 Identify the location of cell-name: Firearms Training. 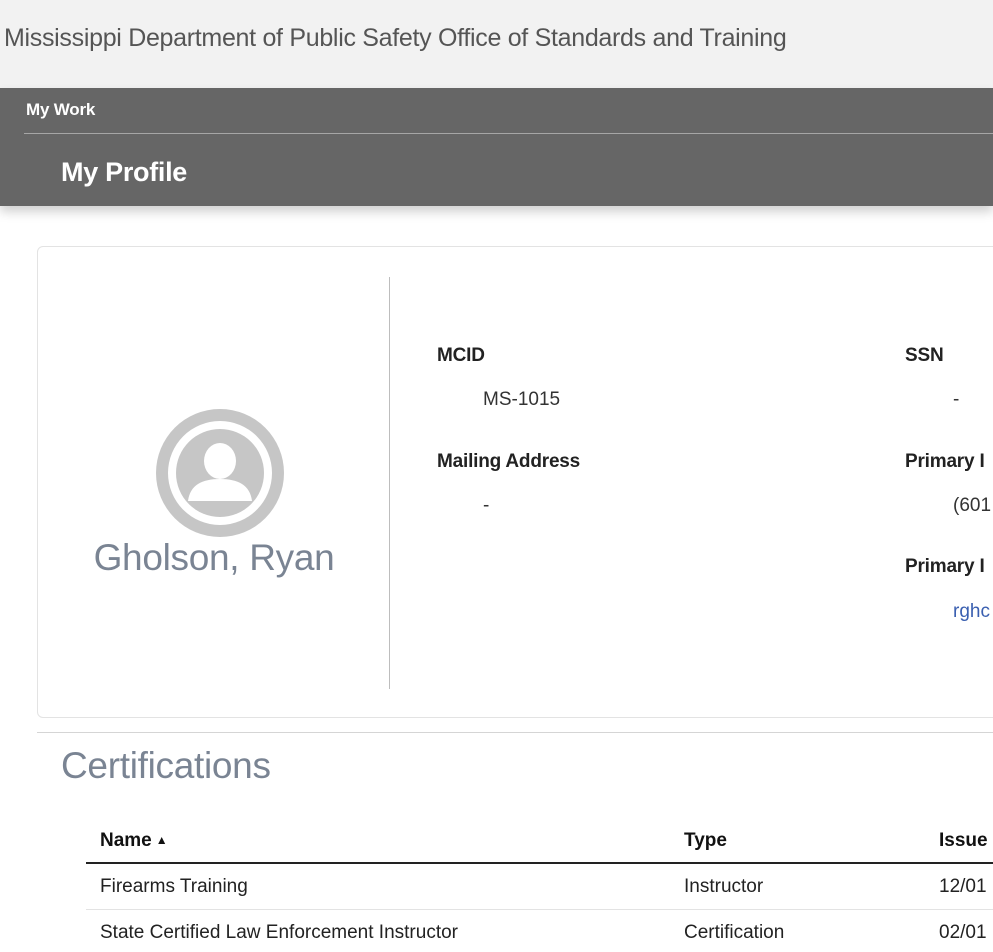
(378, 886).